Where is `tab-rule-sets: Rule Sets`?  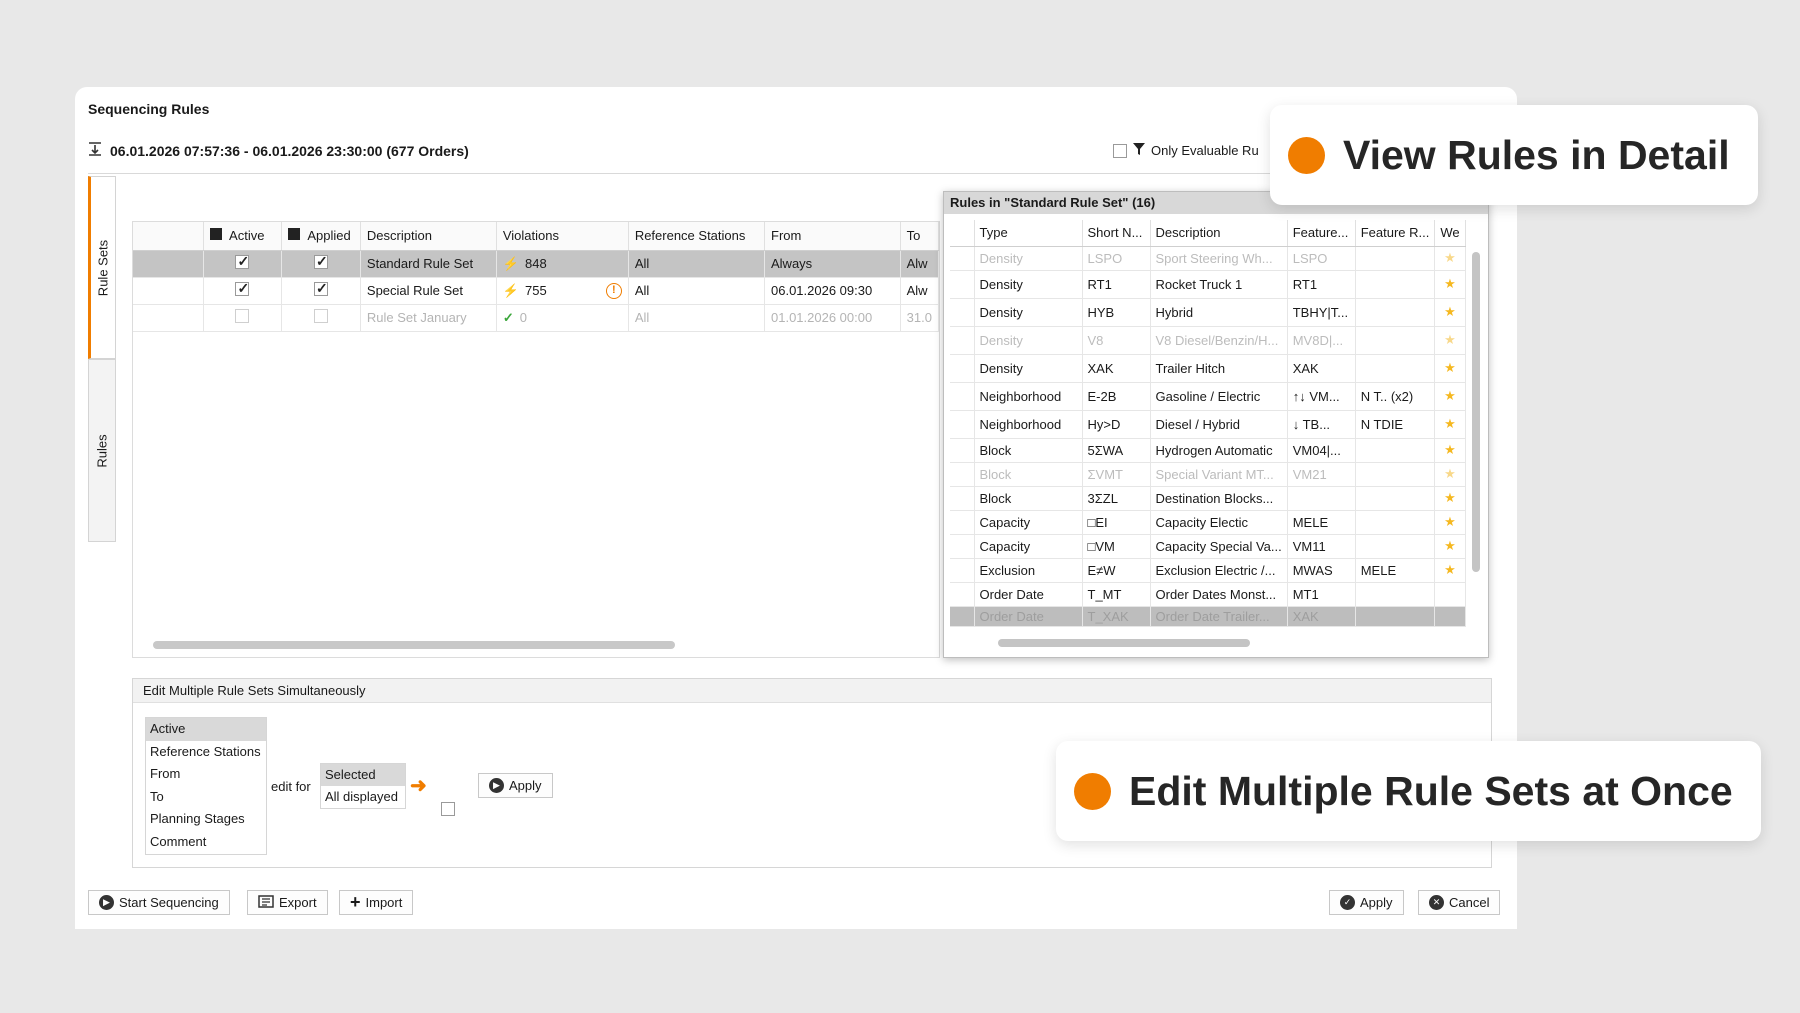 tab-rule-sets: Rule Sets is located at coordinates (102, 267).